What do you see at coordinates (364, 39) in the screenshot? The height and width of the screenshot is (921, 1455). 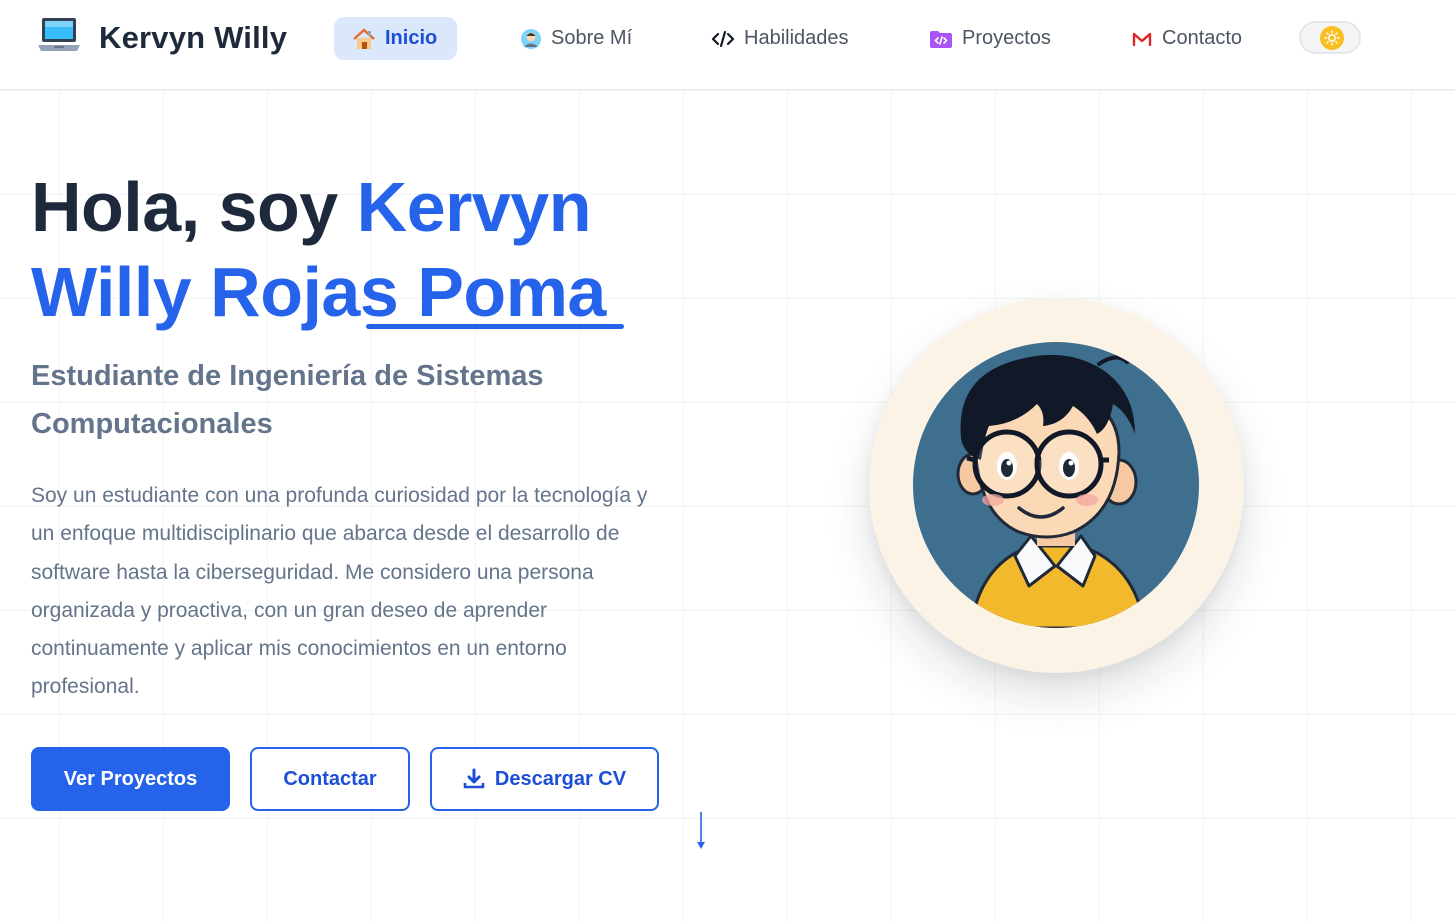 I see `house-icon` at bounding box center [364, 39].